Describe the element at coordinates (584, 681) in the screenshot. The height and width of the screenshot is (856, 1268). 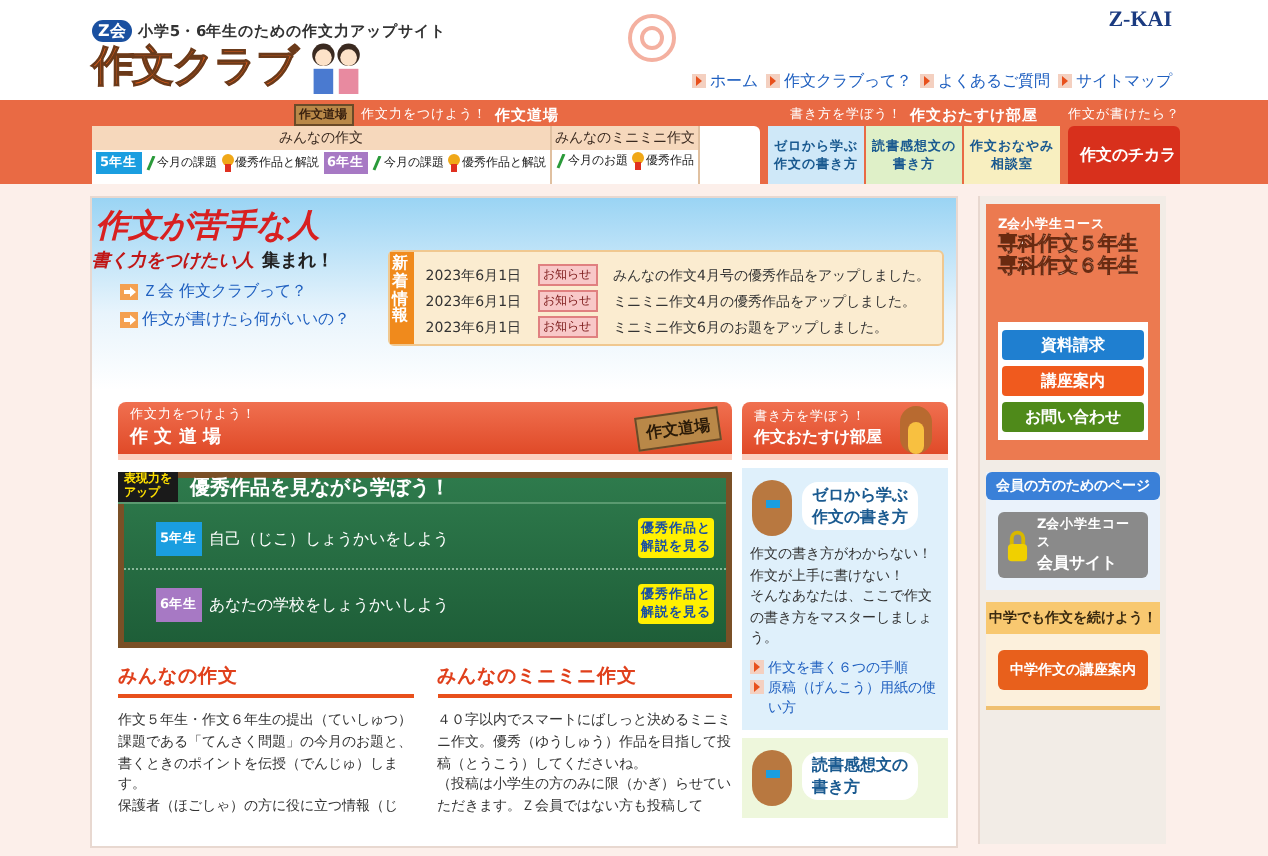
I see `section-title: みんなのミニミニ作文` at that location.